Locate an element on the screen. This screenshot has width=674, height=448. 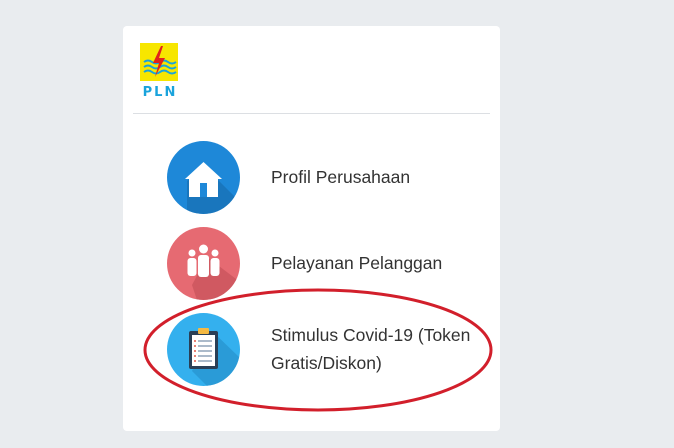
menu-item-label: Profil Perusahaan is located at coordinates (341, 177).